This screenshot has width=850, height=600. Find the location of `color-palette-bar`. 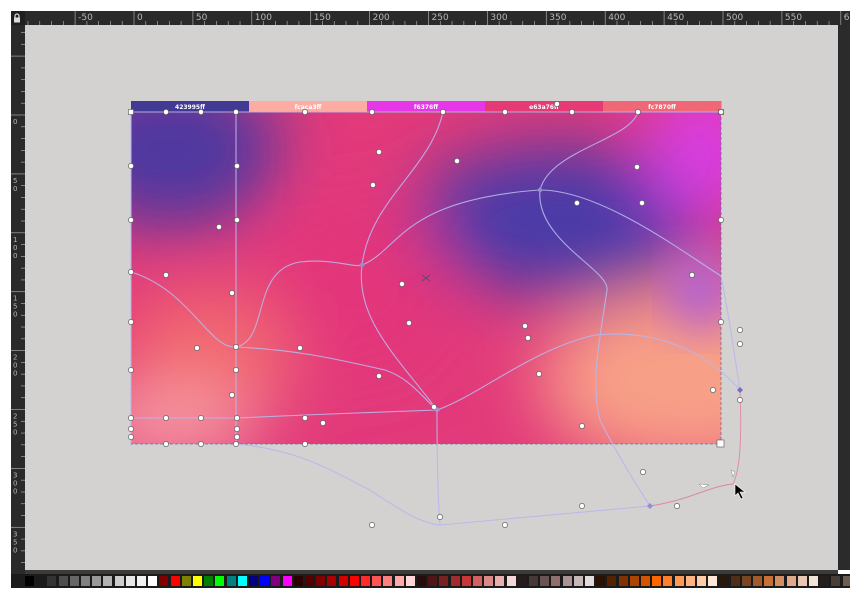

color-palette-bar is located at coordinates (430, 581).